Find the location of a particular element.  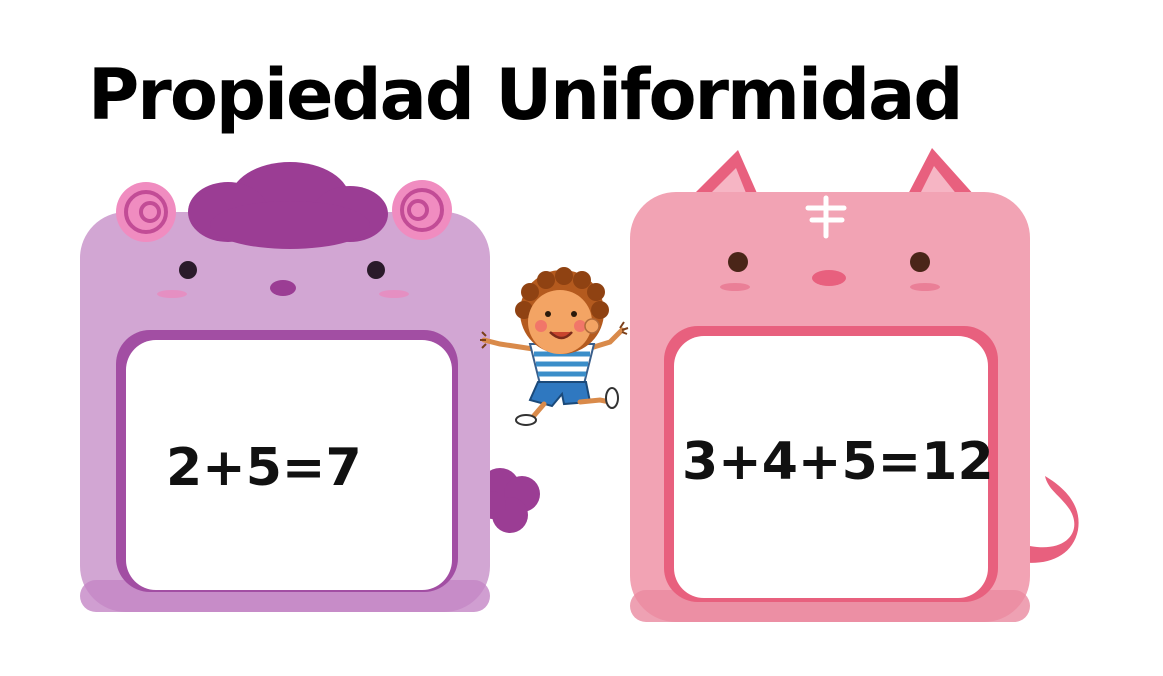

sheep-eye-left is located at coordinates (188, 270).